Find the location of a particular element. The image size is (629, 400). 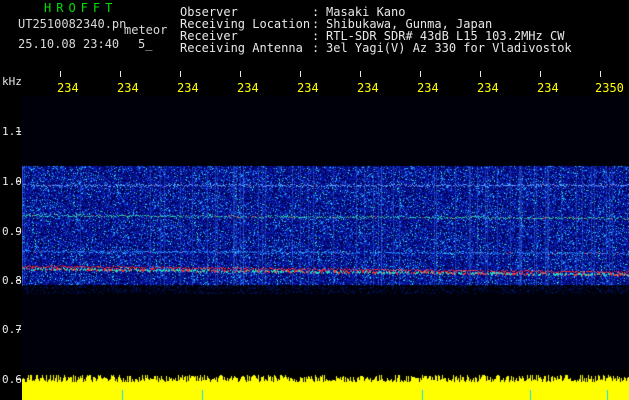

antenna-value: 3el Yagi(V) Az 330 for Vladivostok is located at coordinates (449, 48).